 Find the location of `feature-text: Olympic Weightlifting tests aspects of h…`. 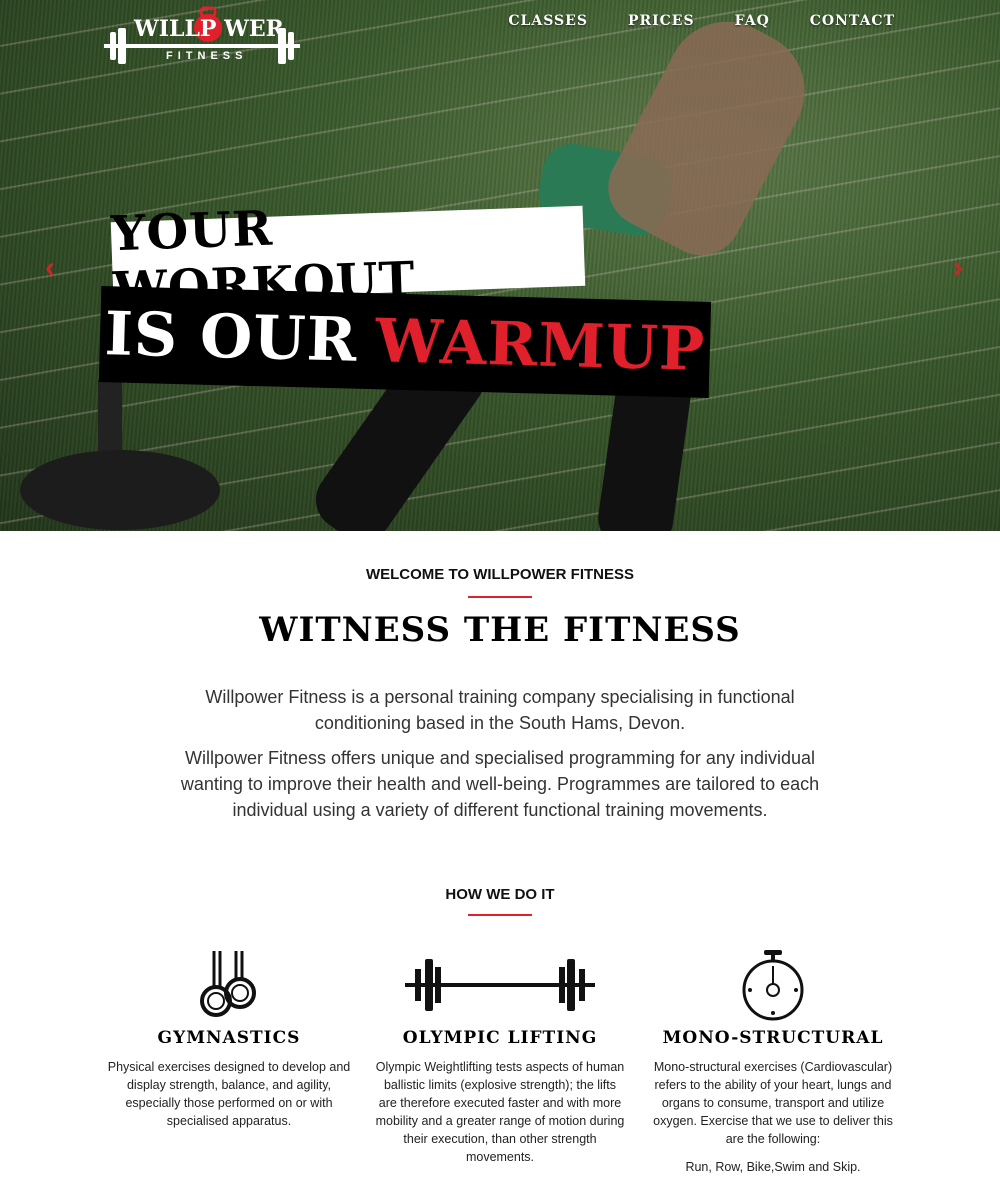

feature-text: Olympic Weightlifting tests aspects of h… is located at coordinates (500, 1112).